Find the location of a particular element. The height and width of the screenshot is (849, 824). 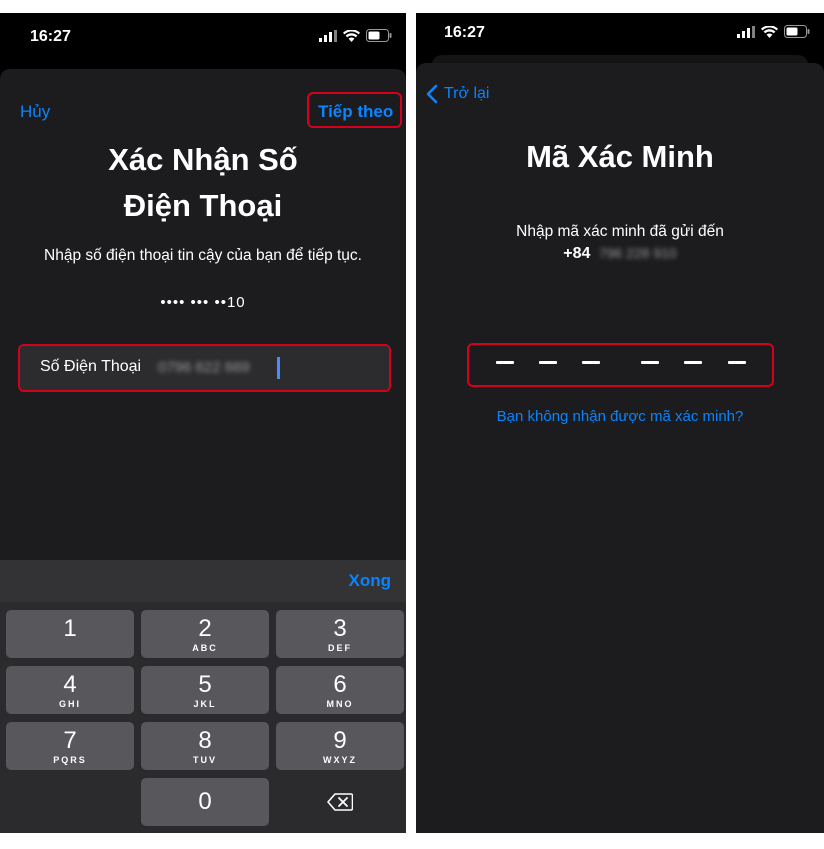

text-cursor is located at coordinates (278, 368).